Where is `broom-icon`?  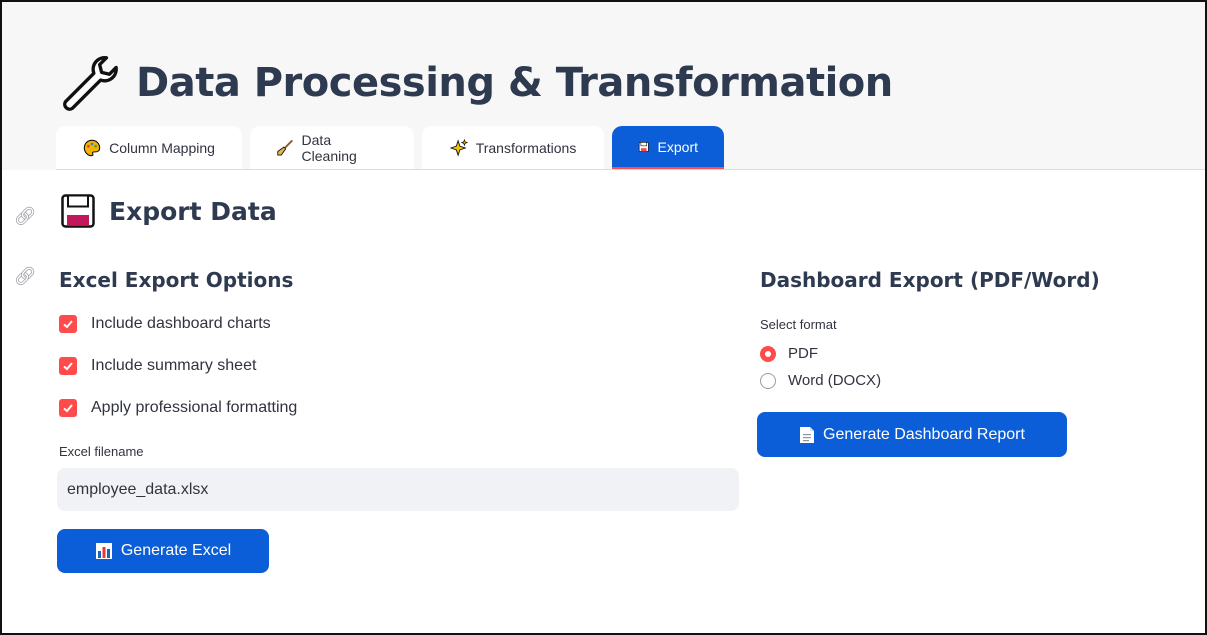
broom-icon is located at coordinates (285, 148).